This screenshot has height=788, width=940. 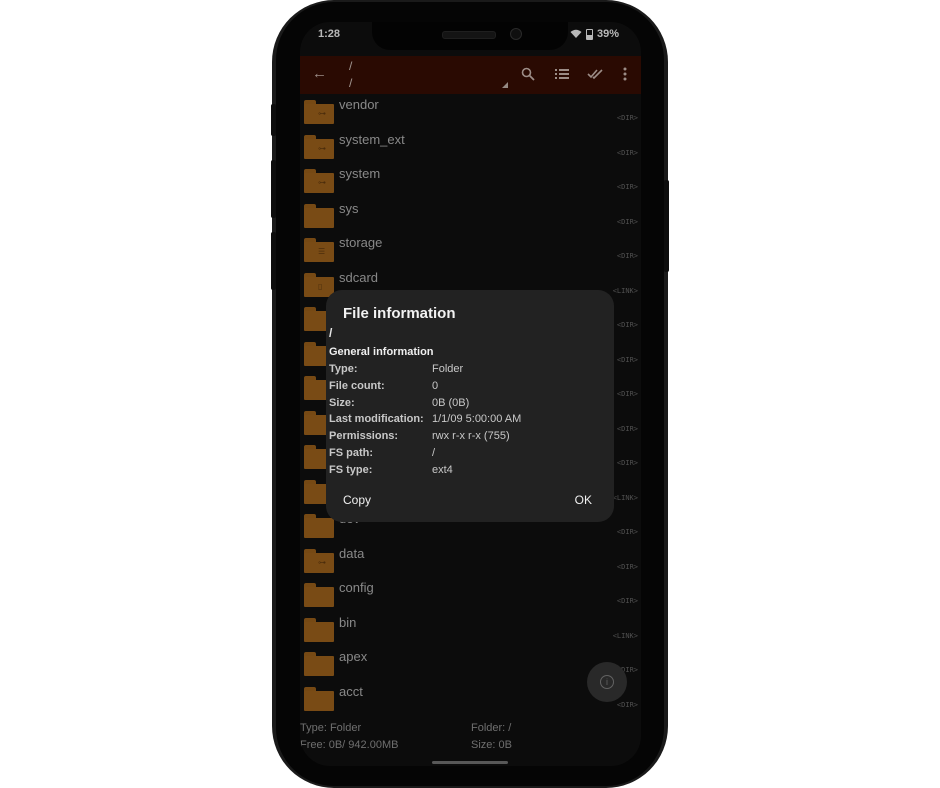 What do you see at coordinates (342, 402) in the screenshot?
I see `info-label: Size:` at bounding box center [342, 402].